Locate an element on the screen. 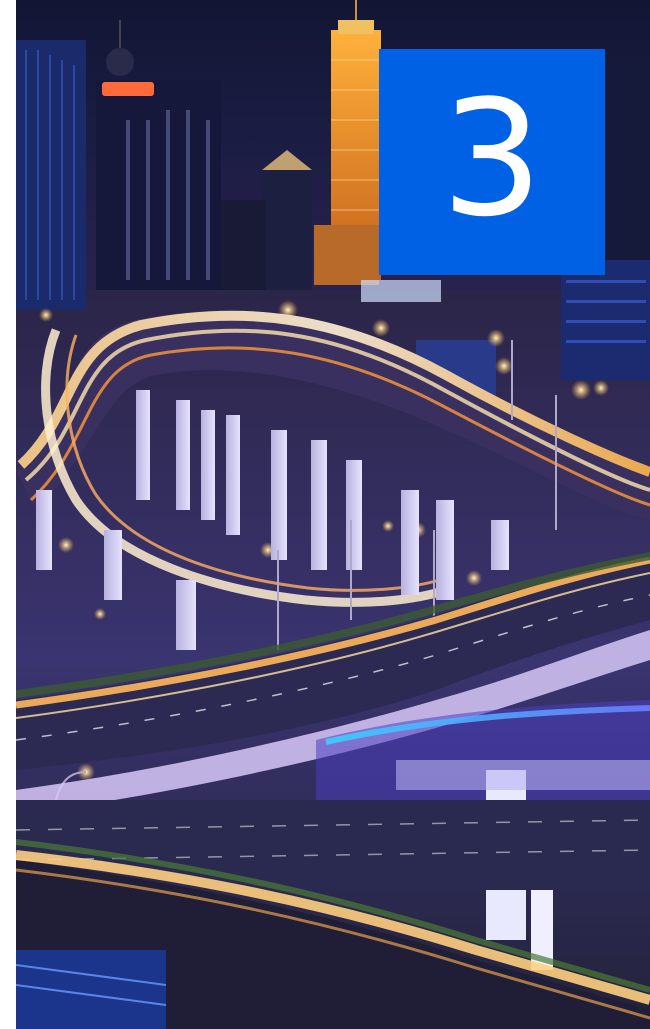 The height and width of the screenshot is (1029, 650). number-badge: 3 is located at coordinates (492, 162).